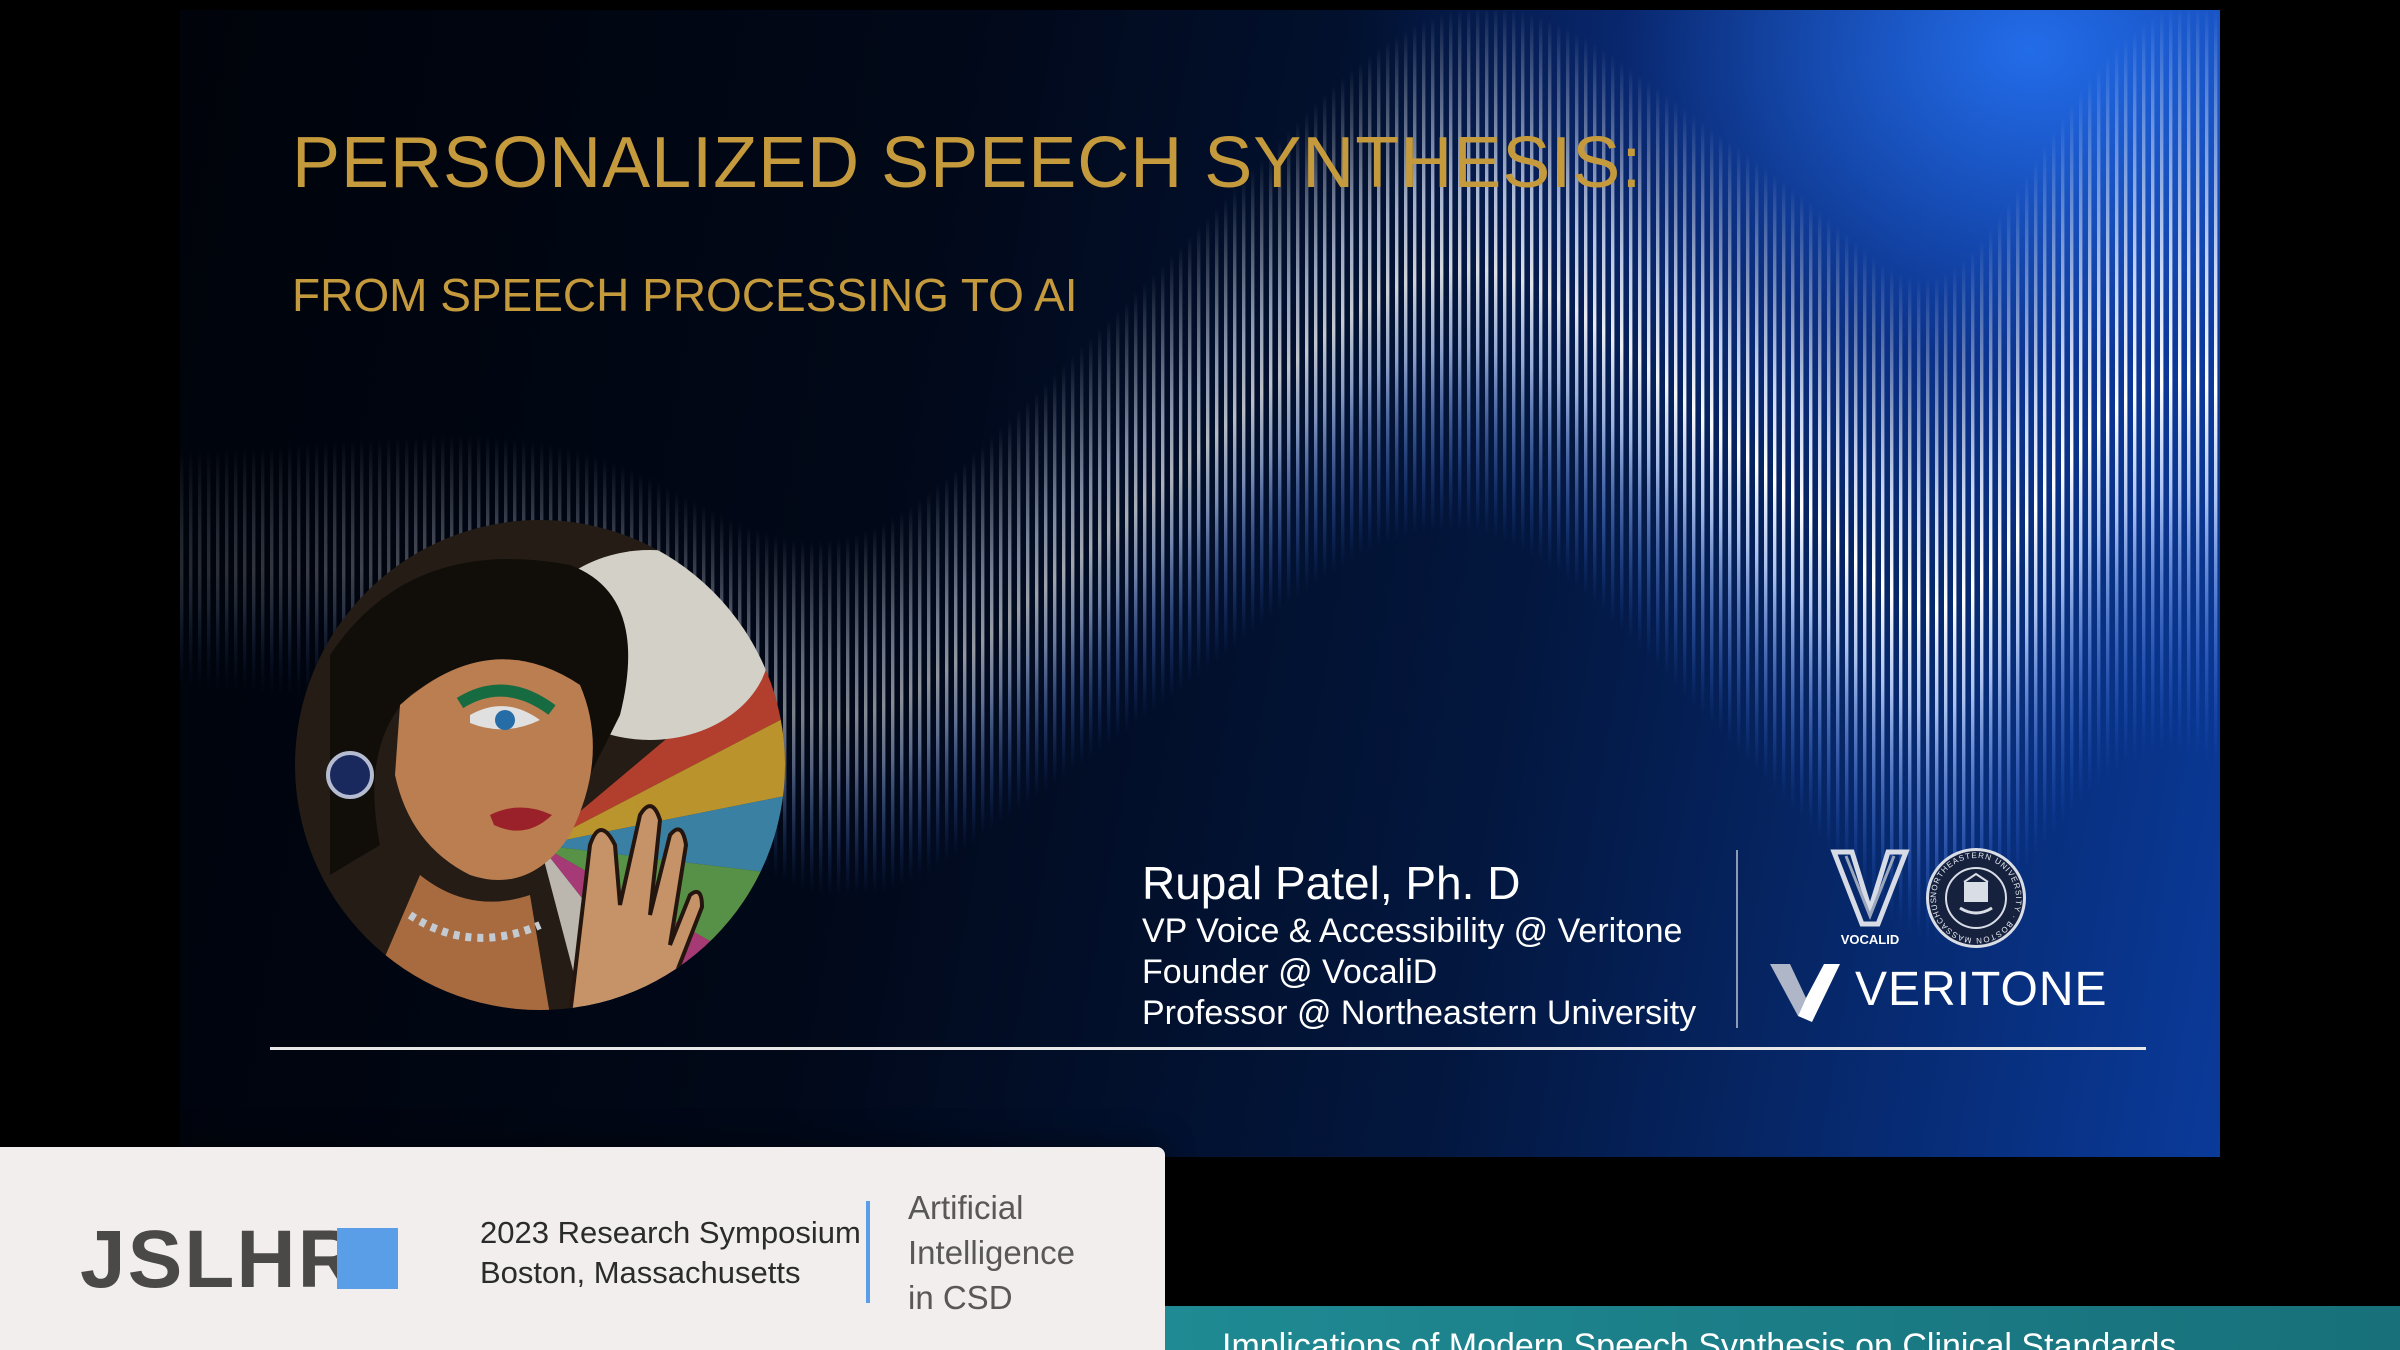 Image resolution: width=2400 pixels, height=1350 pixels. I want to click on veritone-logo-text: VERITONE, so click(1981, 989).